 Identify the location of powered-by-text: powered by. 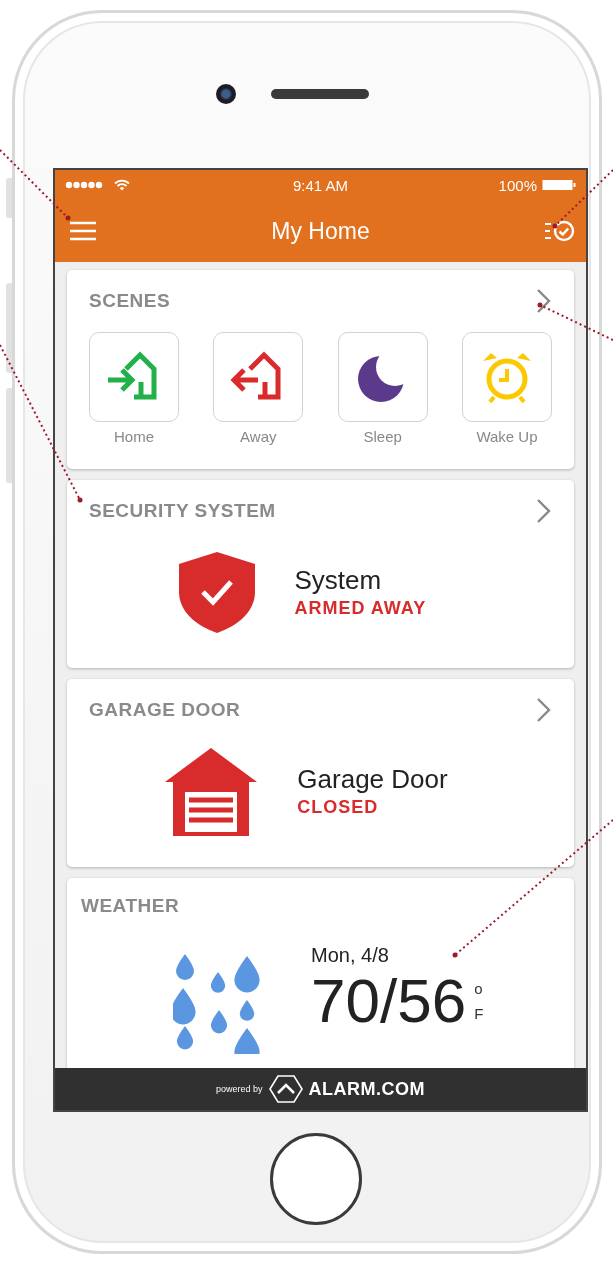
(239, 1089).